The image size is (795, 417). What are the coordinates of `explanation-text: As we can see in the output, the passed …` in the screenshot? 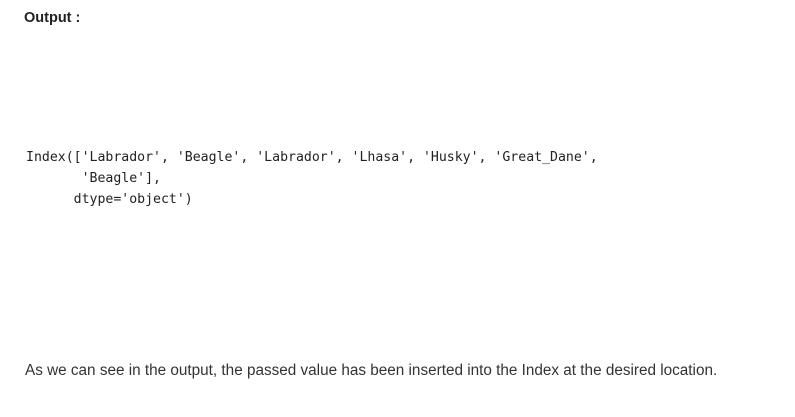 It's located at (371, 370).